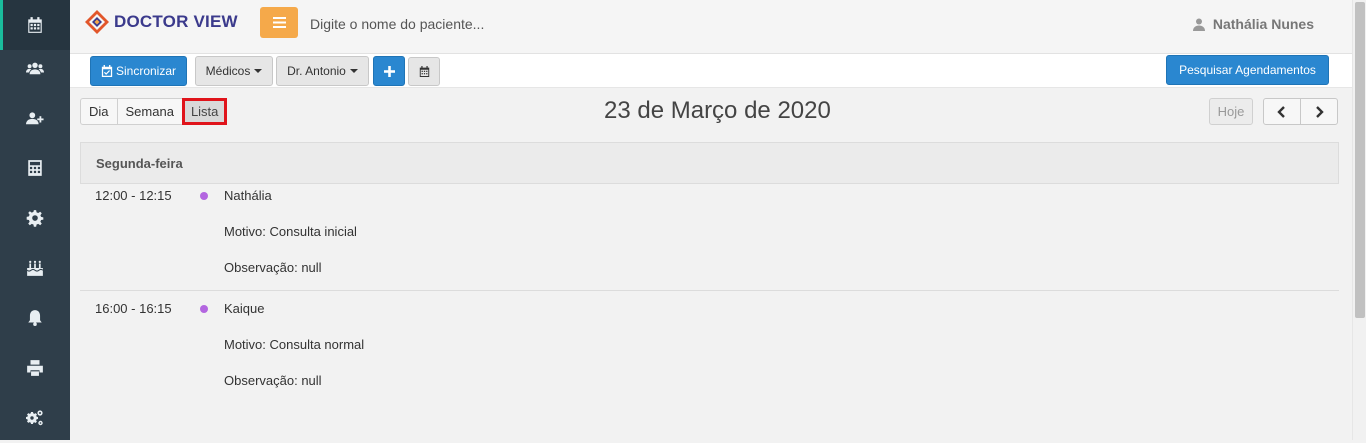 The image size is (1366, 443). Describe the element at coordinates (316, 71) in the screenshot. I see `doctor-select-value: Dr. Antonio` at that location.